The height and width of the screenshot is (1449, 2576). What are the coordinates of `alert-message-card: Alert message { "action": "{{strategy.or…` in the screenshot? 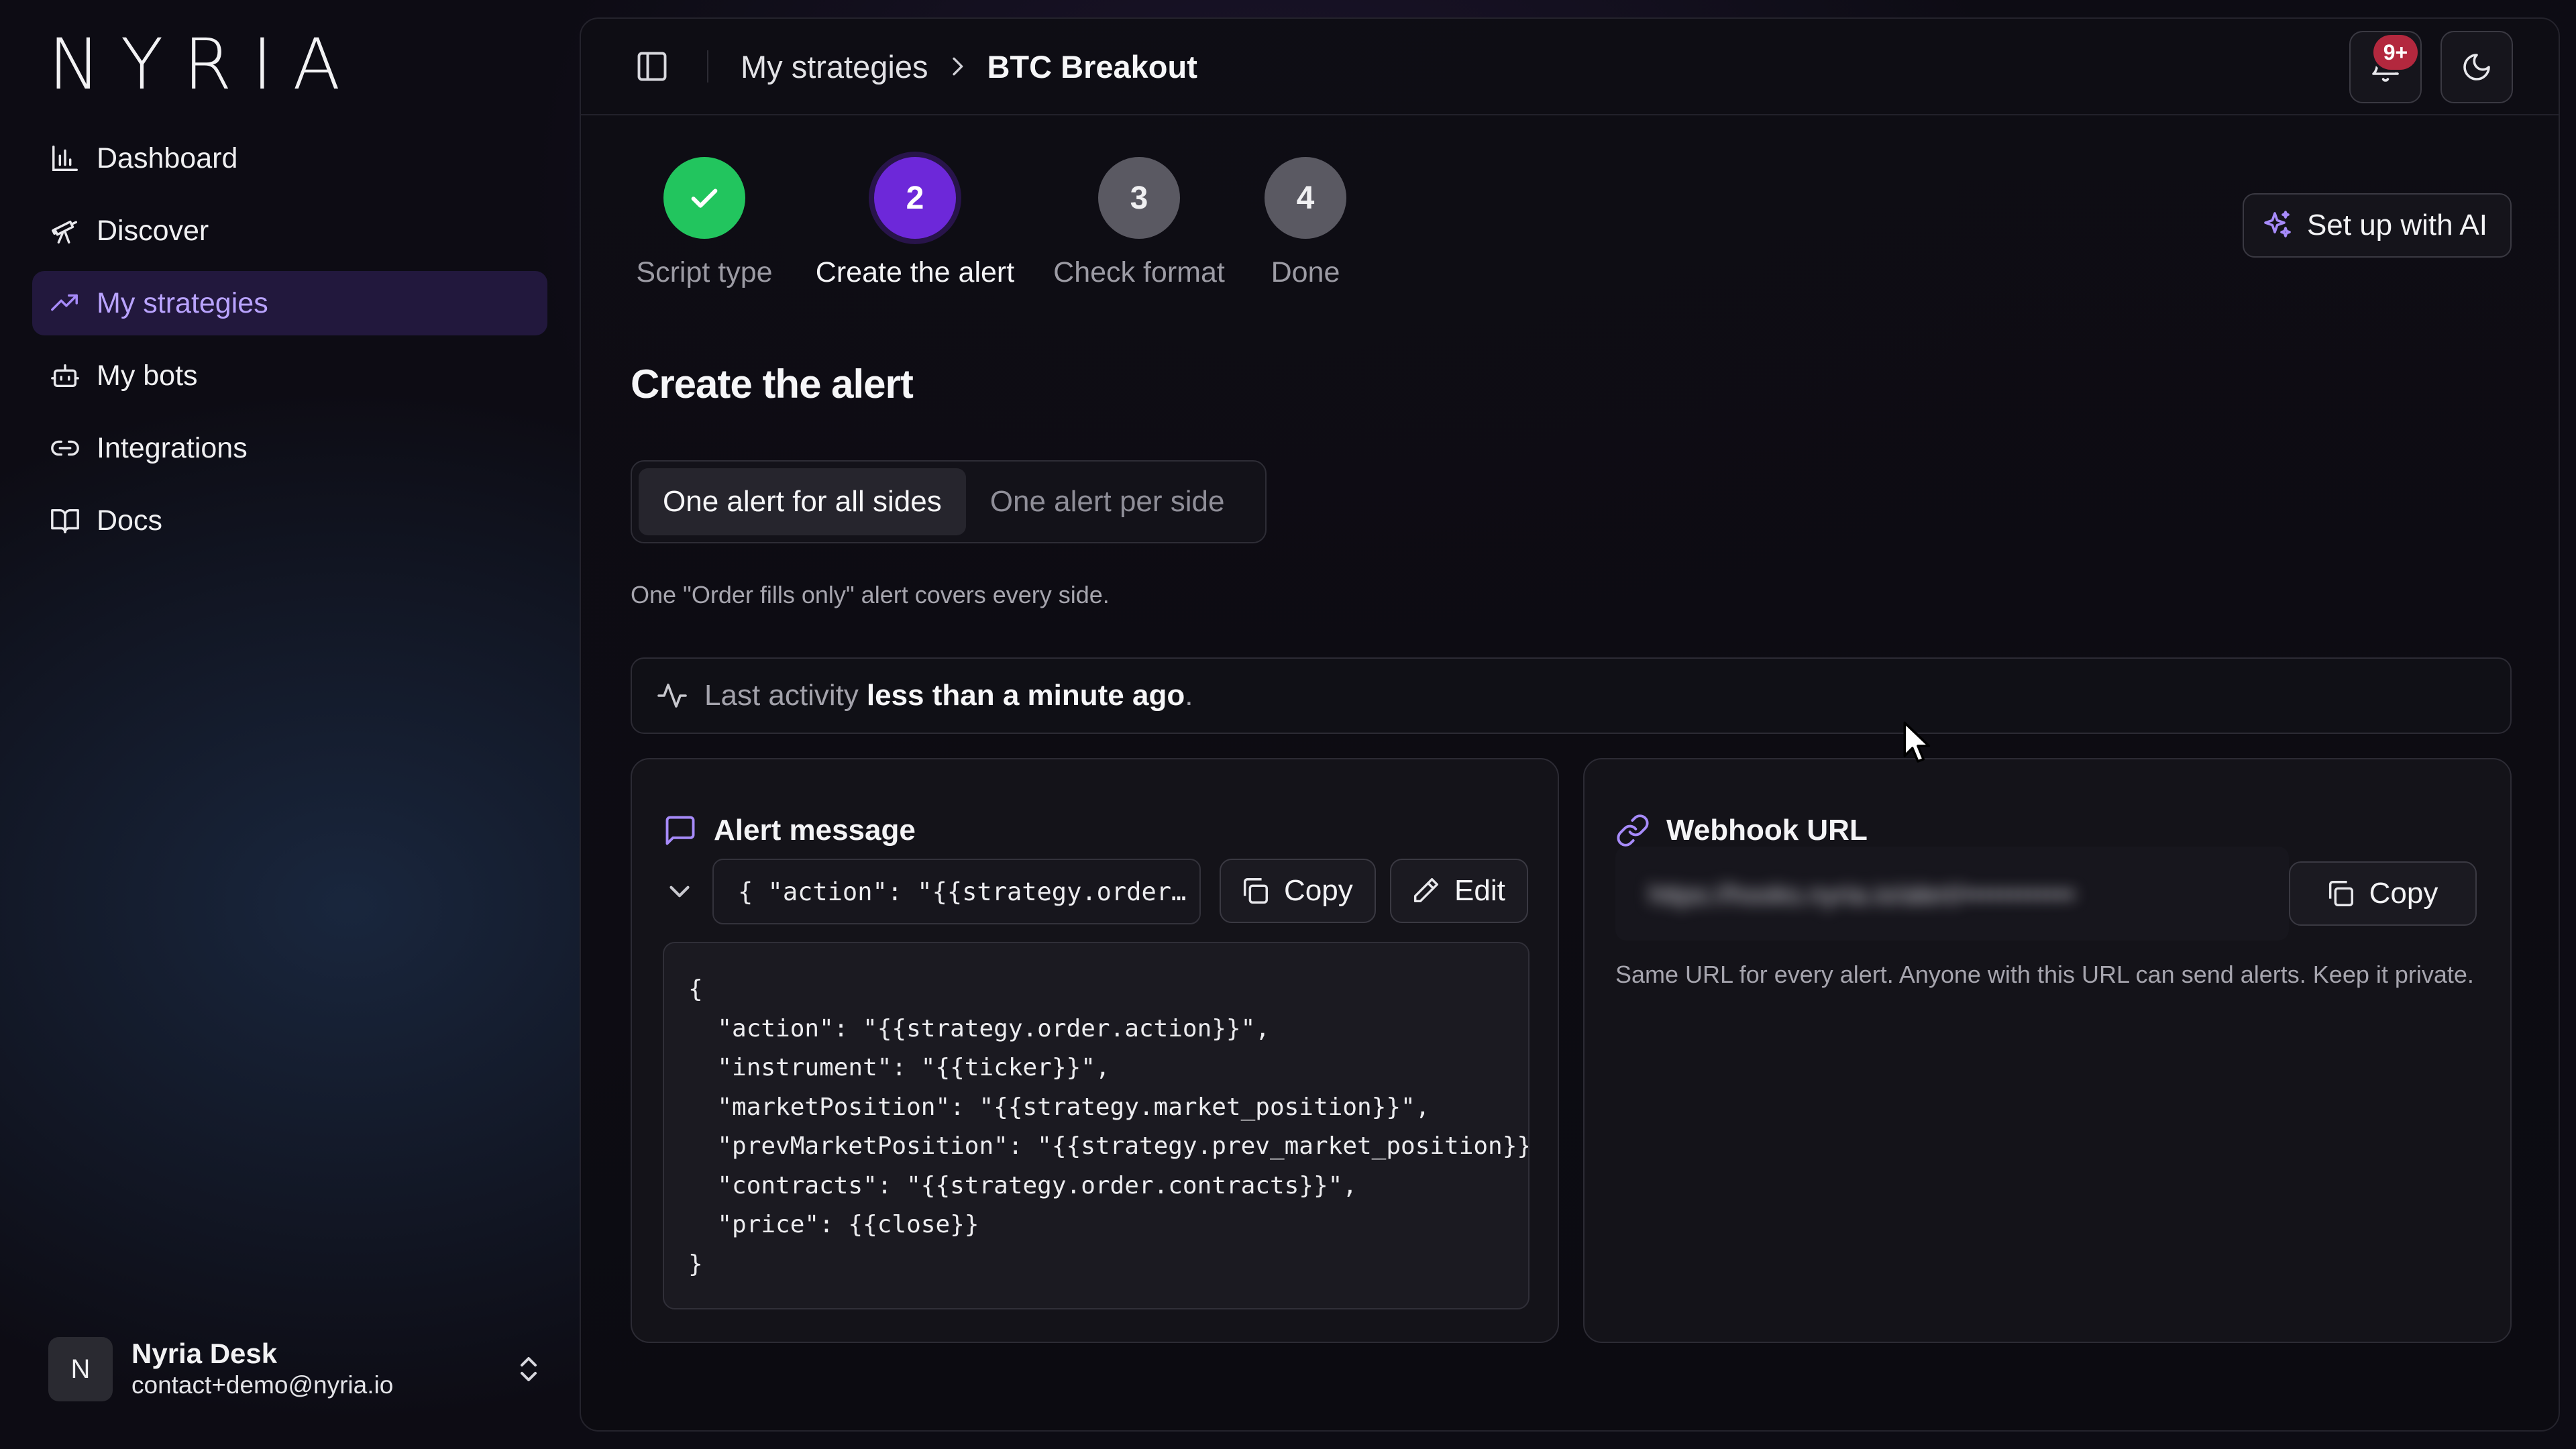 It's located at (1095, 1050).